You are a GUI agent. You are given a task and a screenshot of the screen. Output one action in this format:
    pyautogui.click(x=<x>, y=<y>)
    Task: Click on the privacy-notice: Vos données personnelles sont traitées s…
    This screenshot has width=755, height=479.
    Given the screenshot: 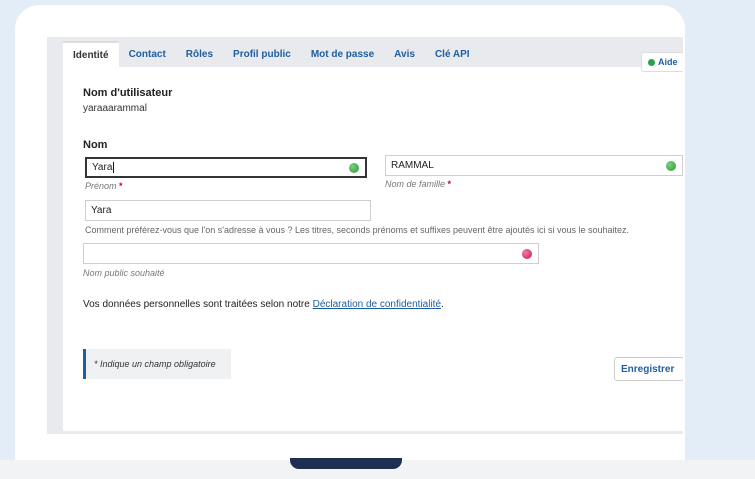 What is the action you would take?
    pyautogui.click(x=263, y=304)
    